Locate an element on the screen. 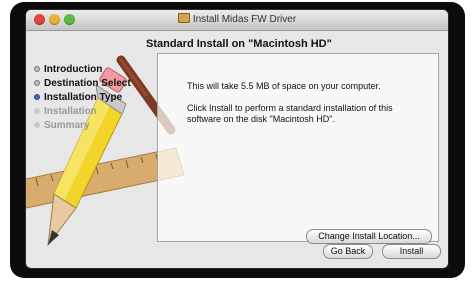 The height and width of the screenshot is (283, 474). step-label: Destination Select is located at coordinates (87, 83).